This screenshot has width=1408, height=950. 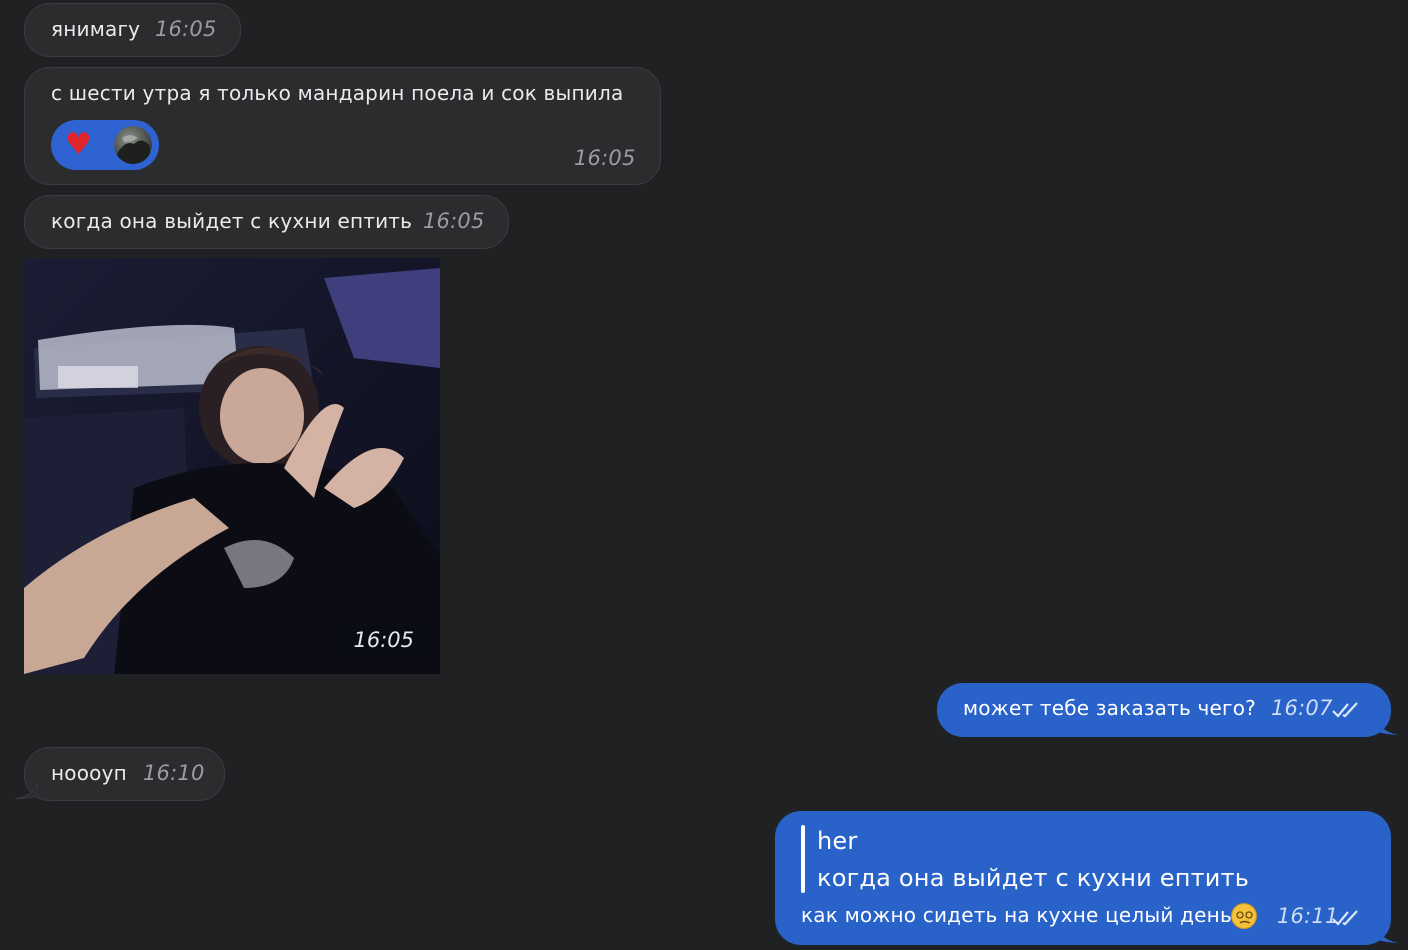 What do you see at coordinates (1109, 708) in the screenshot?
I see `message-text: может тебе заказать чего?` at bounding box center [1109, 708].